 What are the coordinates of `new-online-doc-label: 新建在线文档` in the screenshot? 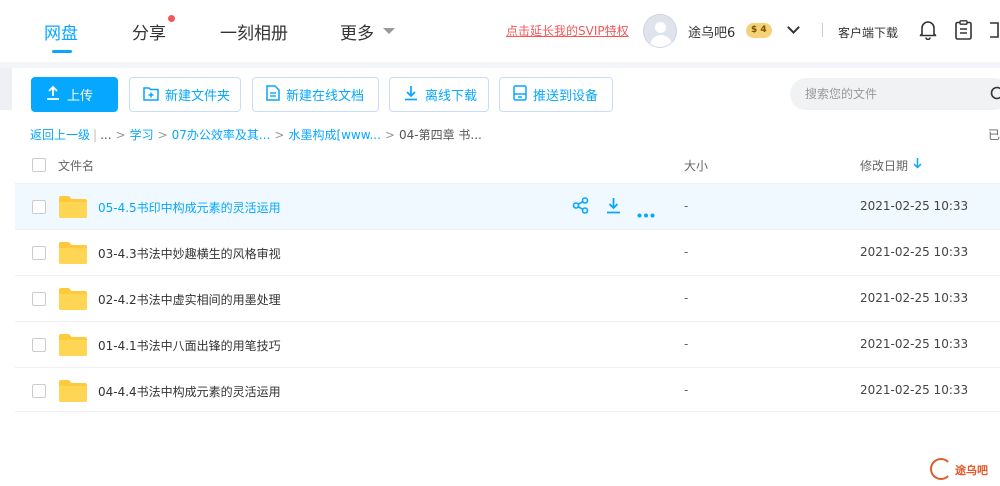 It's located at (325, 95).